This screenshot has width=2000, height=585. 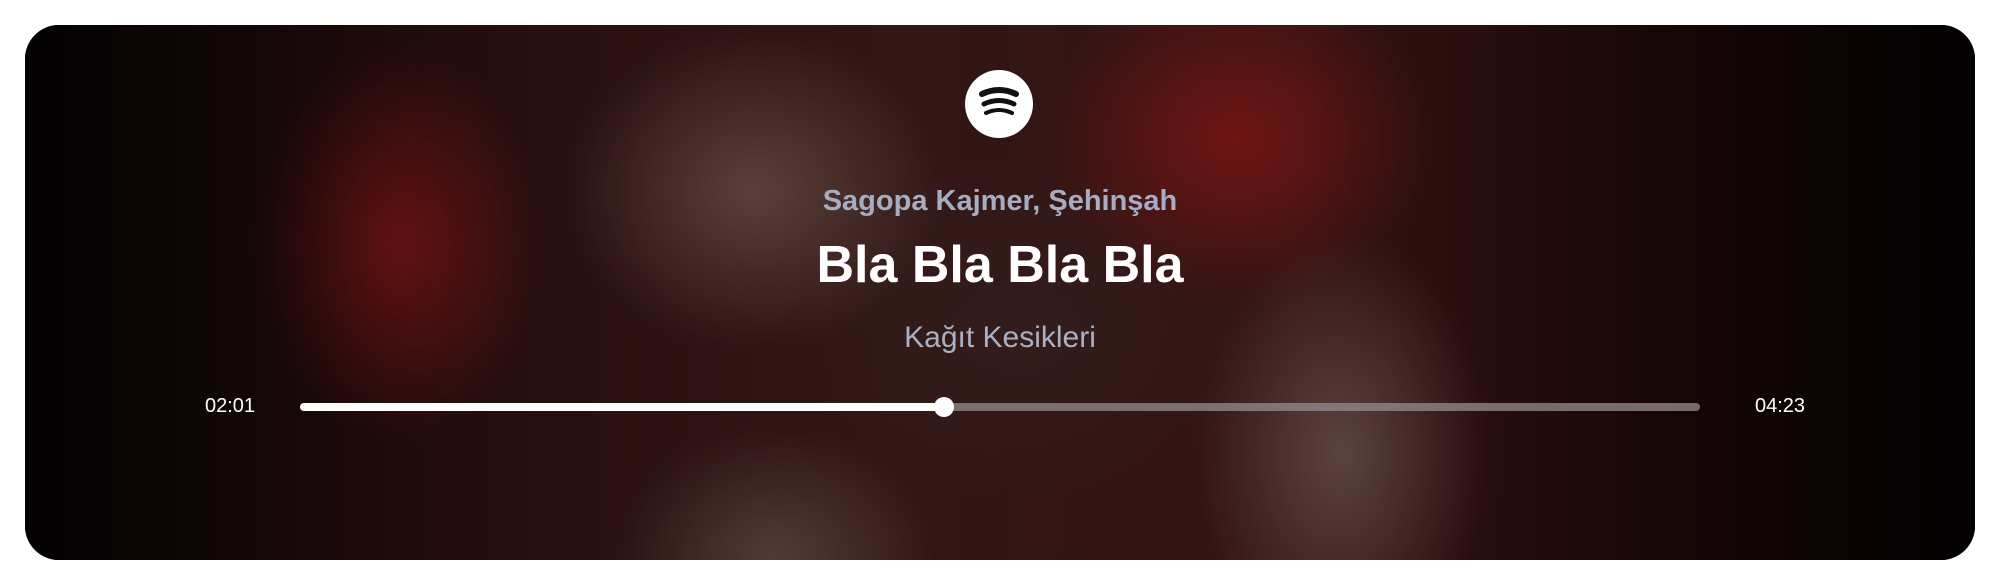 What do you see at coordinates (1000, 201) in the screenshot?
I see `artist-name: Sagopa Kajmer, Şehinşah` at bounding box center [1000, 201].